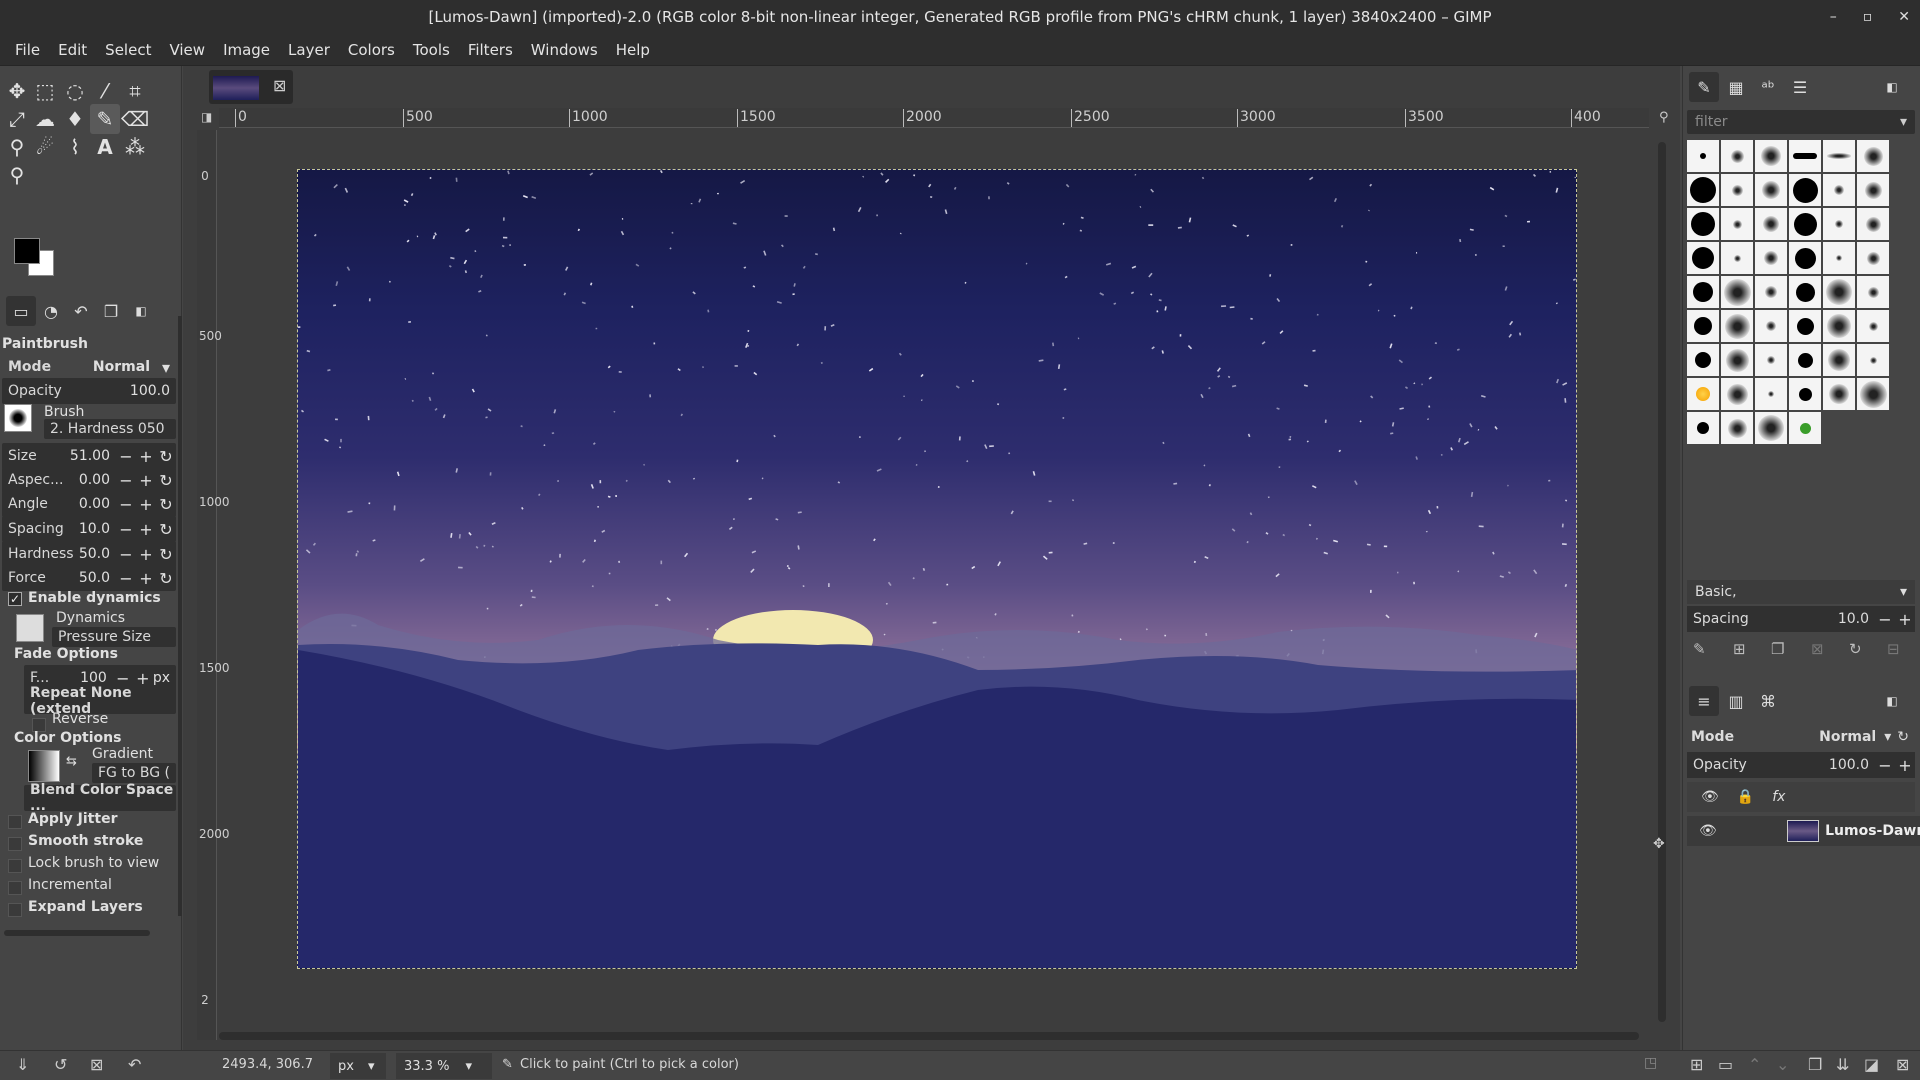 This screenshot has width=1920, height=1080. What do you see at coordinates (45, 119) in the screenshot?
I see `warp-tool-icon: ☁` at bounding box center [45, 119].